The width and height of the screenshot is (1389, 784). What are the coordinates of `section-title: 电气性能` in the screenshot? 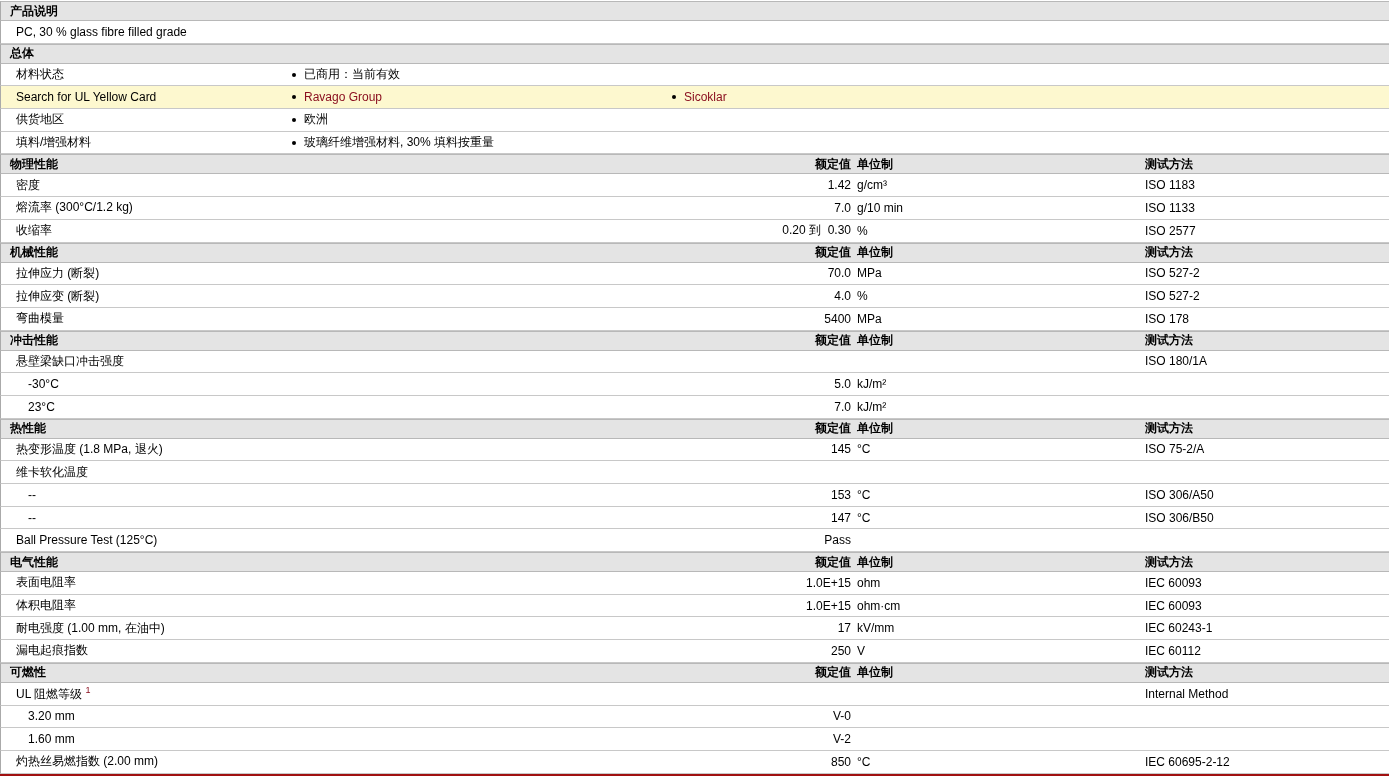 It's located at (34, 562).